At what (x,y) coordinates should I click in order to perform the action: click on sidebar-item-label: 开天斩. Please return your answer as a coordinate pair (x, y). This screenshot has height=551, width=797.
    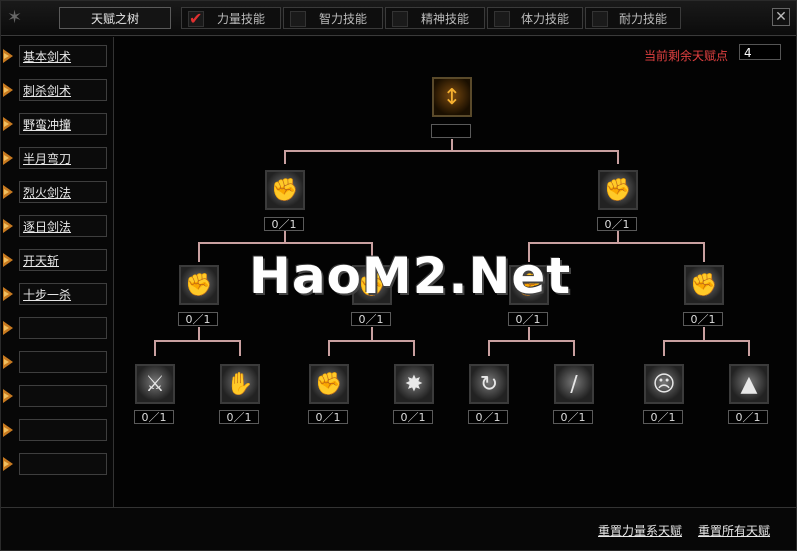
    Looking at the image, I should click on (41, 261).